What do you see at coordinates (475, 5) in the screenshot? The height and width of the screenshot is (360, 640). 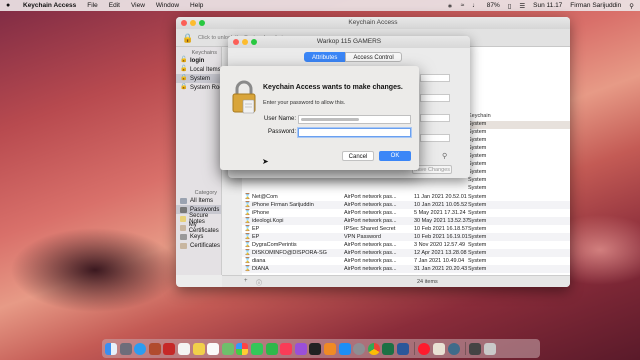 I see `volume-icon: ♩` at bounding box center [475, 5].